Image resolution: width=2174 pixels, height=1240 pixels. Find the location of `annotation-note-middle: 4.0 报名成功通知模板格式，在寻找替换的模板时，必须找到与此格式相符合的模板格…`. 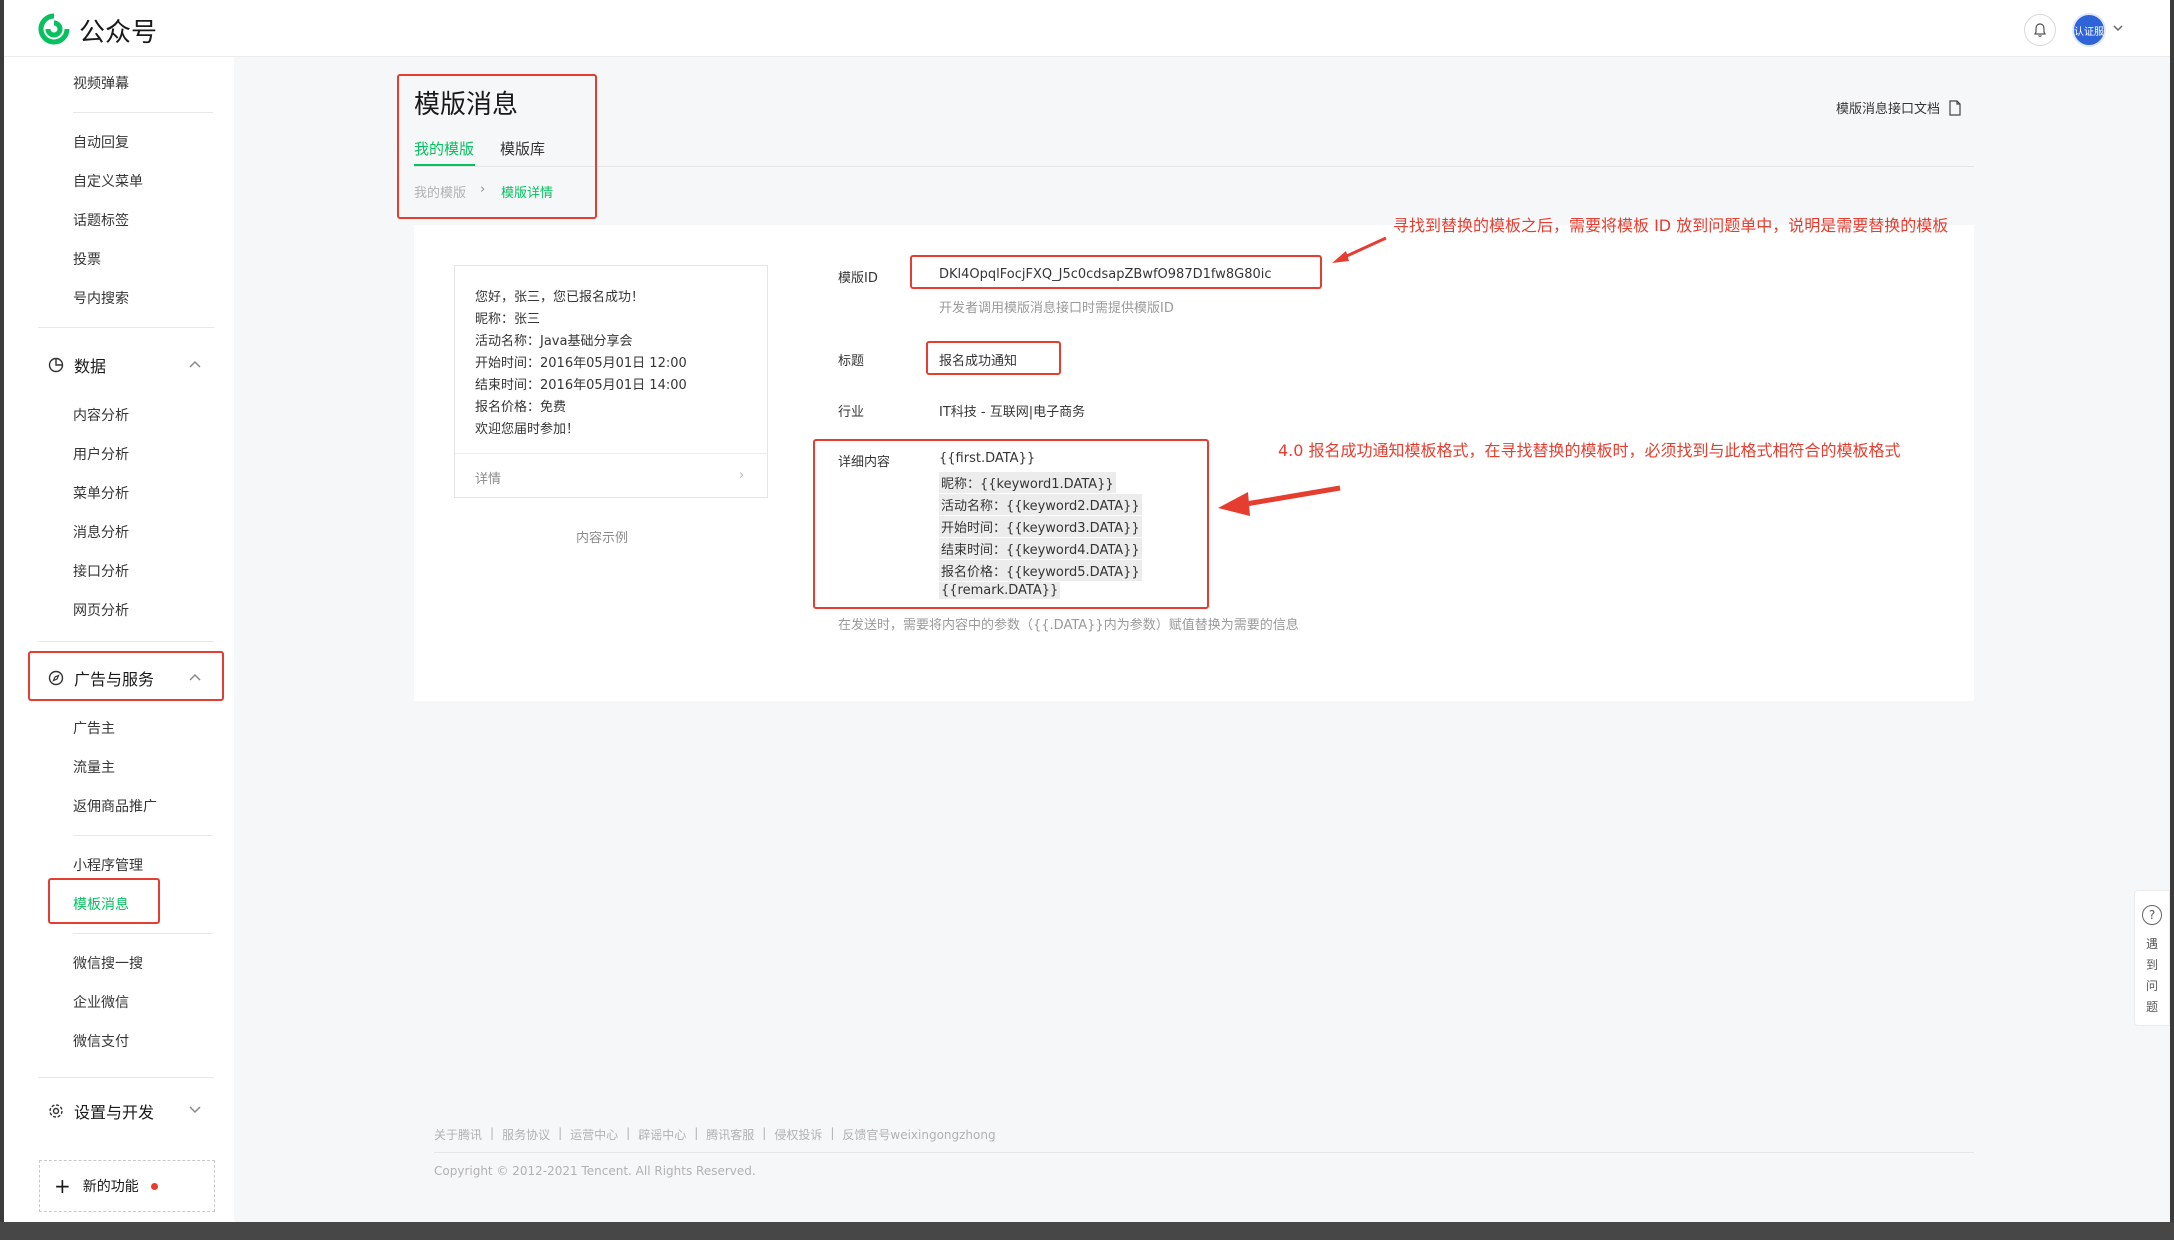

annotation-note-middle: 4.0 报名成功通知模板格式，在寻找替换的模板时，必须找到与此格式相符合的模板格… is located at coordinates (1589, 450).